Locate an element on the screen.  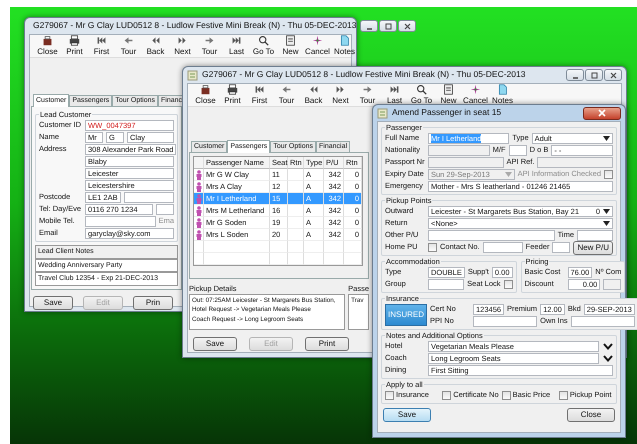
toolbar-button: Cancel is located at coordinates (317, 45).